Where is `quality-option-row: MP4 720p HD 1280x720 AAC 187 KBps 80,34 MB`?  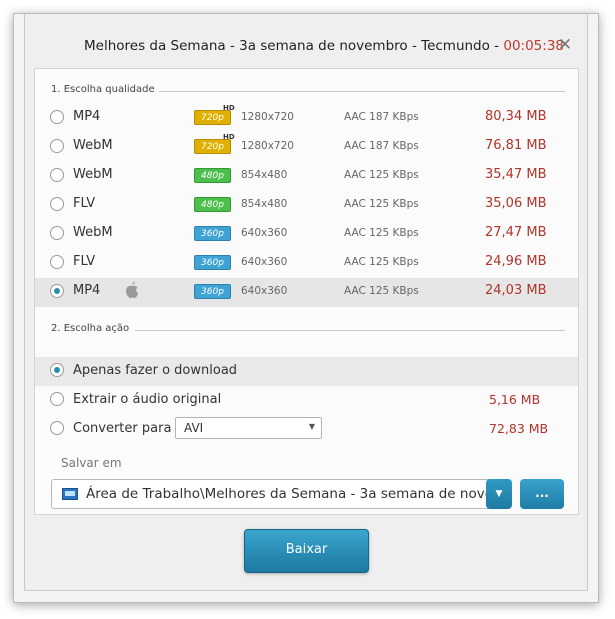
quality-option-row: MP4 720p HD 1280x720 AAC 187 KBps 80,34 MB is located at coordinates (306, 118).